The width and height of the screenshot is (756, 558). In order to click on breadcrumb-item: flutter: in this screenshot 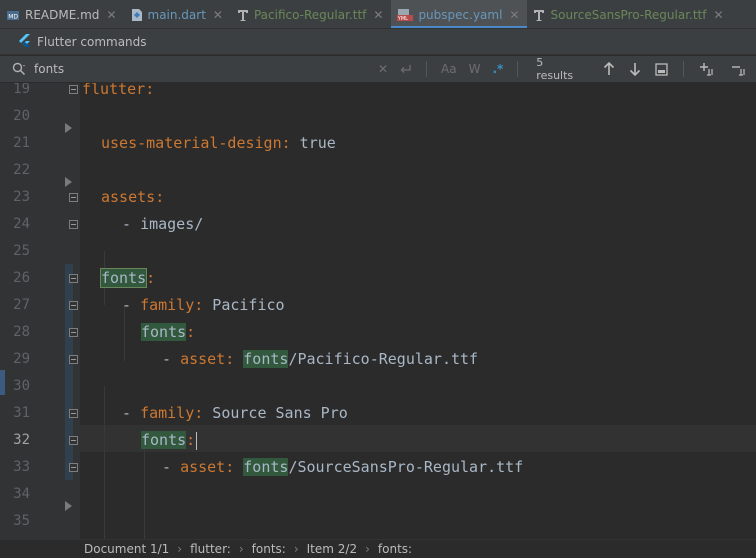, I will do `click(210, 549)`.